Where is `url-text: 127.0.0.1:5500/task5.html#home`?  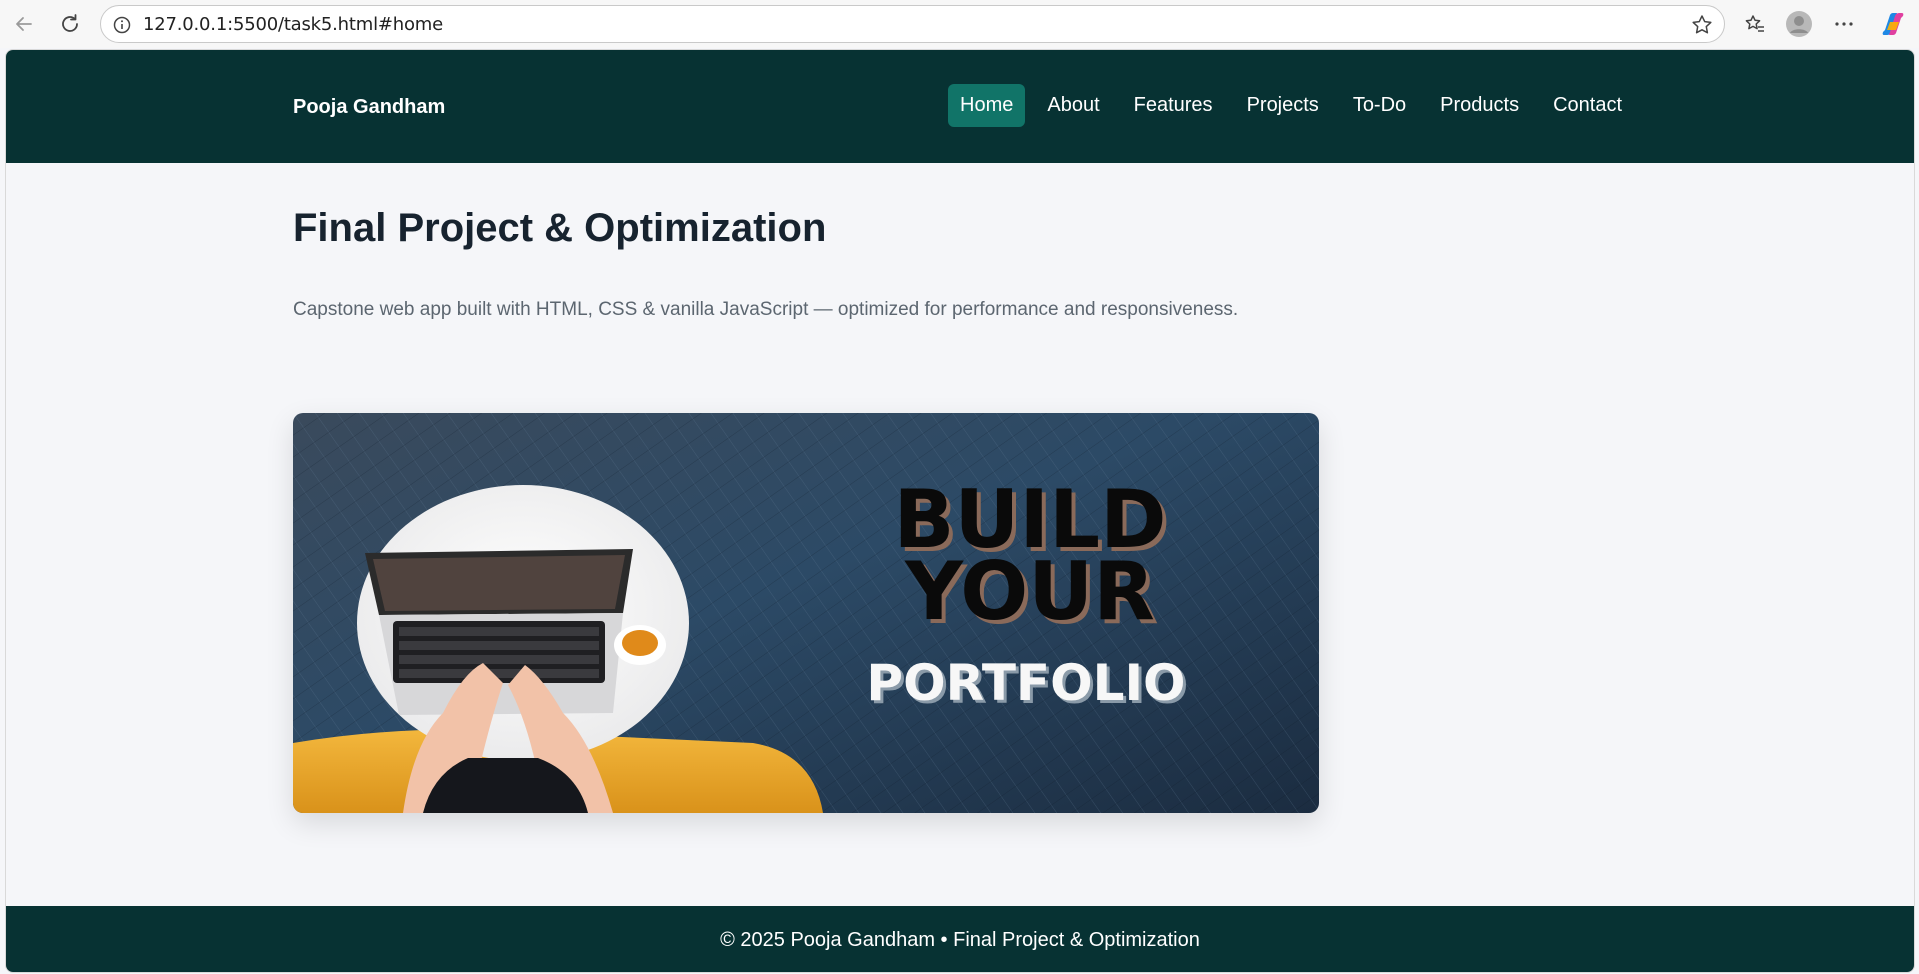 url-text: 127.0.0.1:5500/task5.html#home is located at coordinates (293, 24).